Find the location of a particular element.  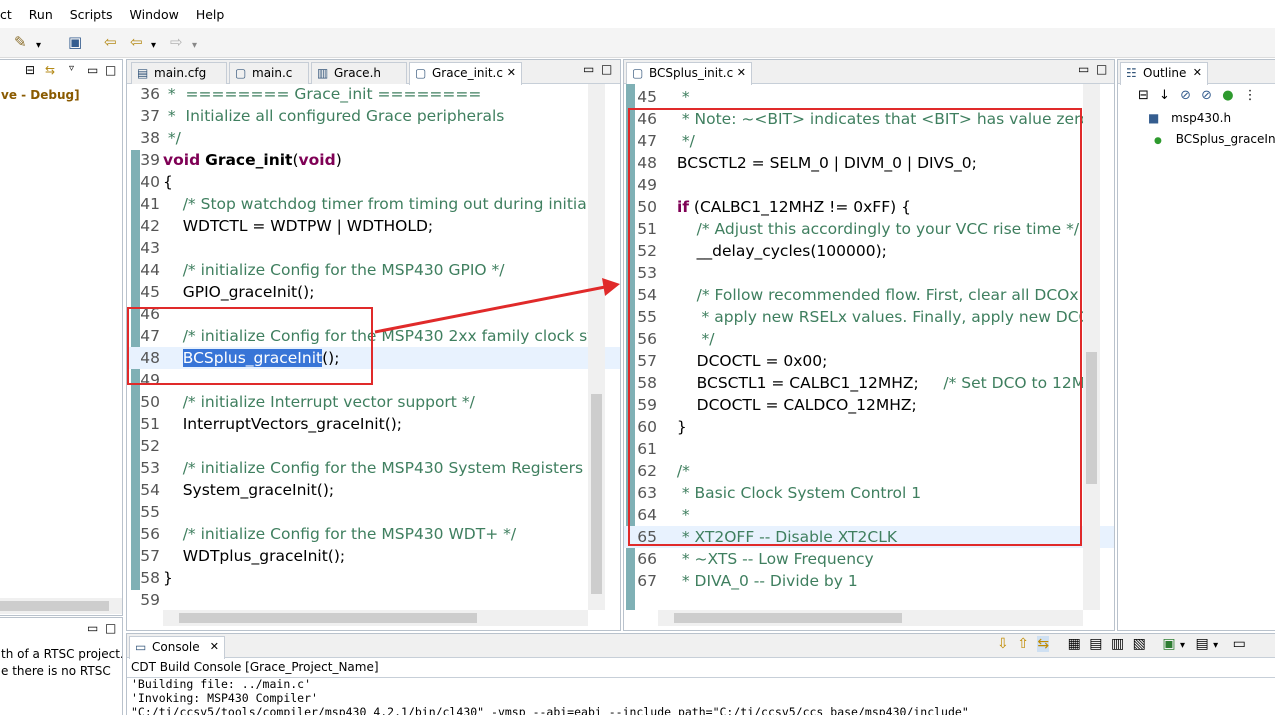

annotation-arrow is located at coordinates (497, 306).